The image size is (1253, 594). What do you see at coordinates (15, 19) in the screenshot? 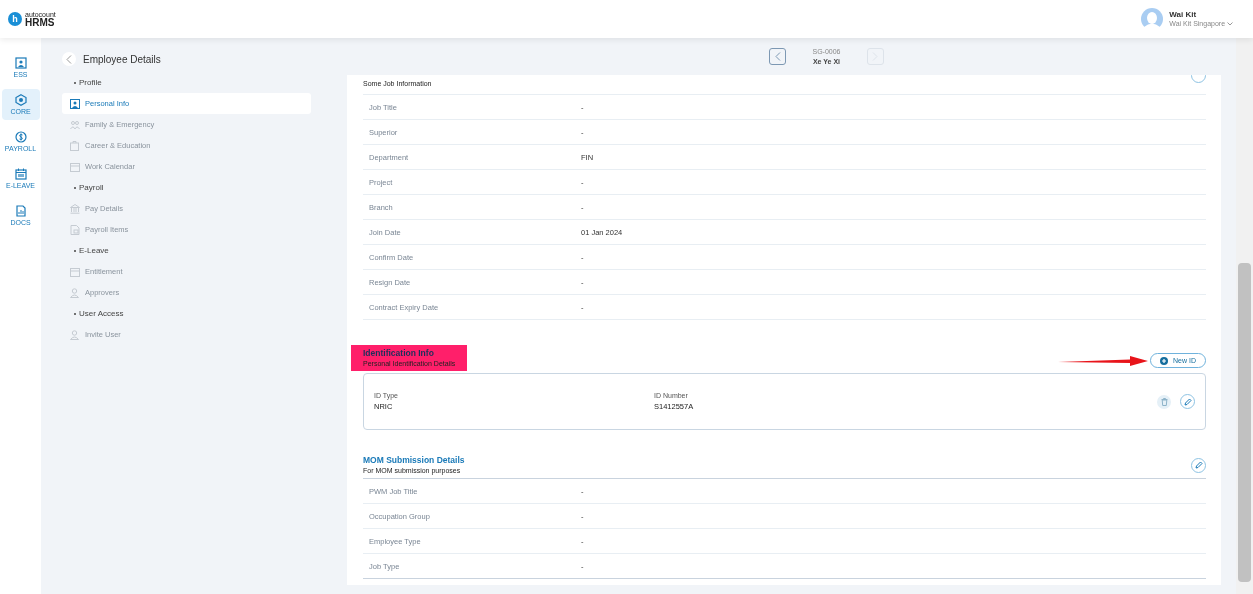
I see `logo-mark: h` at bounding box center [15, 19].